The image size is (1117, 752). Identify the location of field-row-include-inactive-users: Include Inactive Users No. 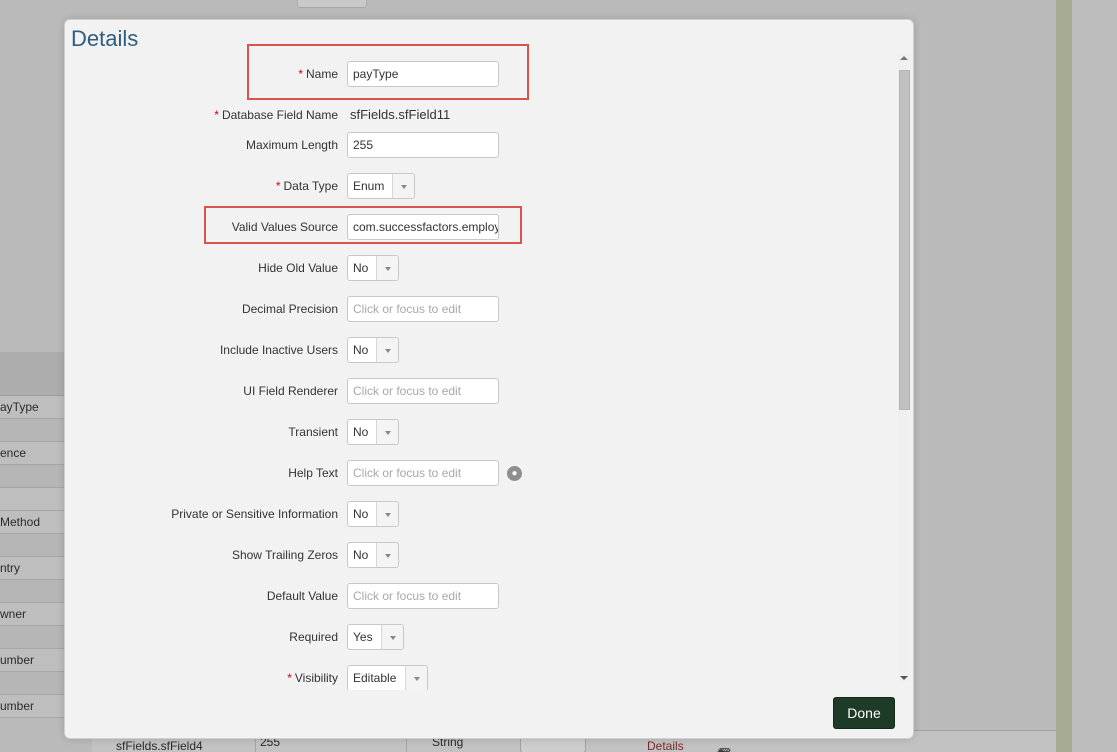
(480, 350).